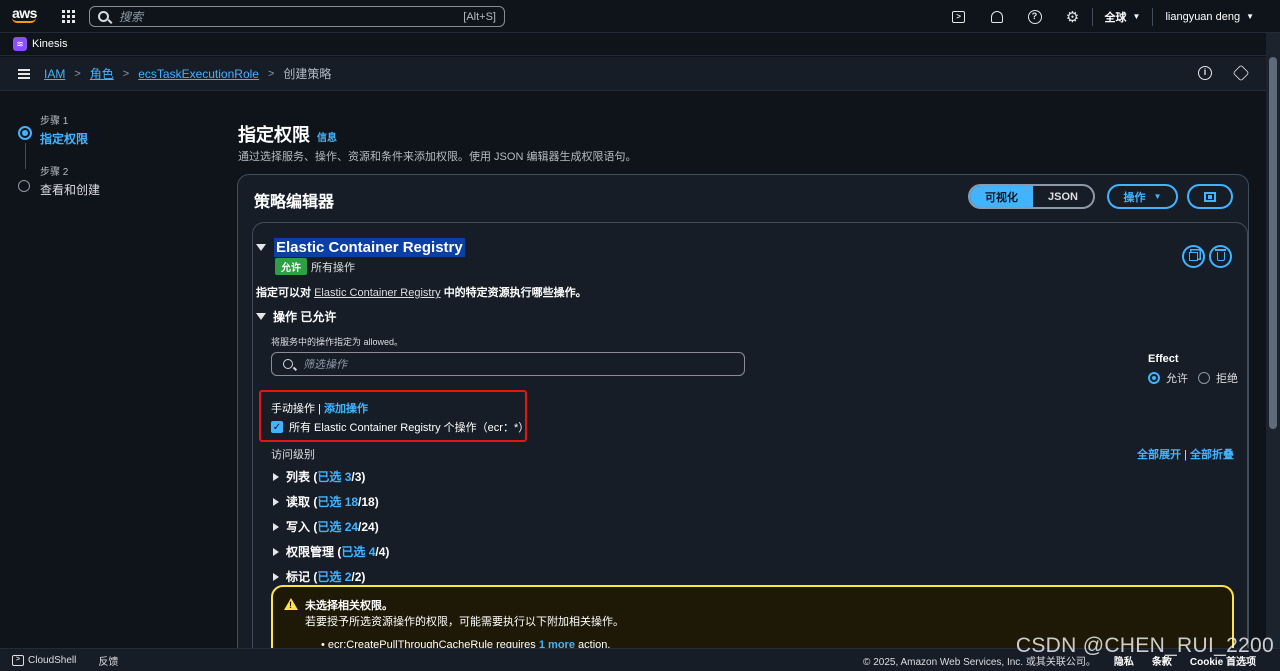 Image resolution: width=1280 pixels, height=671 pixels. What do you see at coordinates (1115, 17) in the screenshot?
I see `region-label: 全球` at bounding box center [1115, 17].